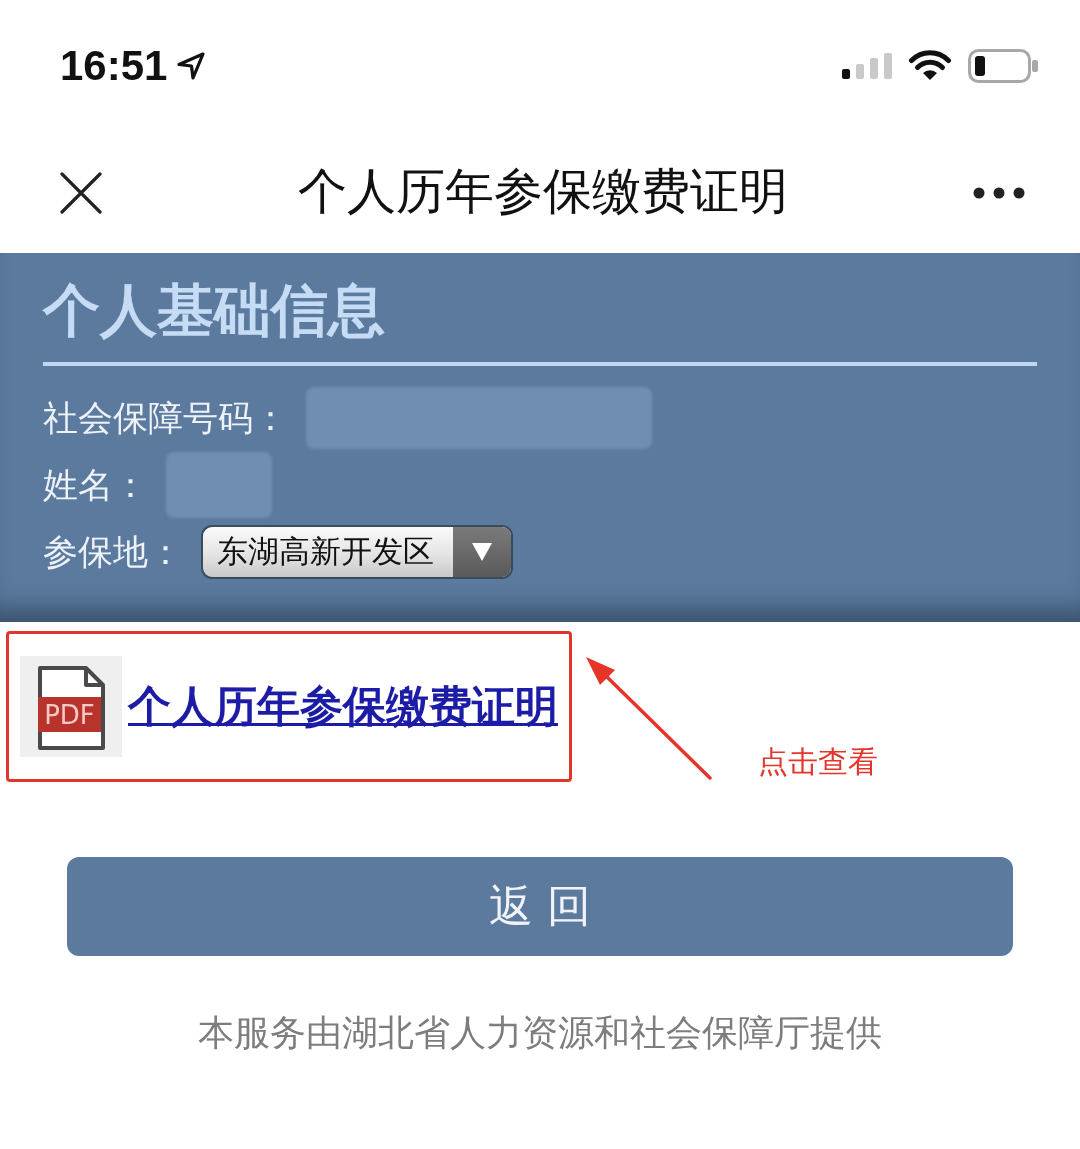 The width and height of the screenshot is (1080, 1149). Describe the element at coordinates (540, 906) in the screenshot. I see `back-button: 返 回` at that location.